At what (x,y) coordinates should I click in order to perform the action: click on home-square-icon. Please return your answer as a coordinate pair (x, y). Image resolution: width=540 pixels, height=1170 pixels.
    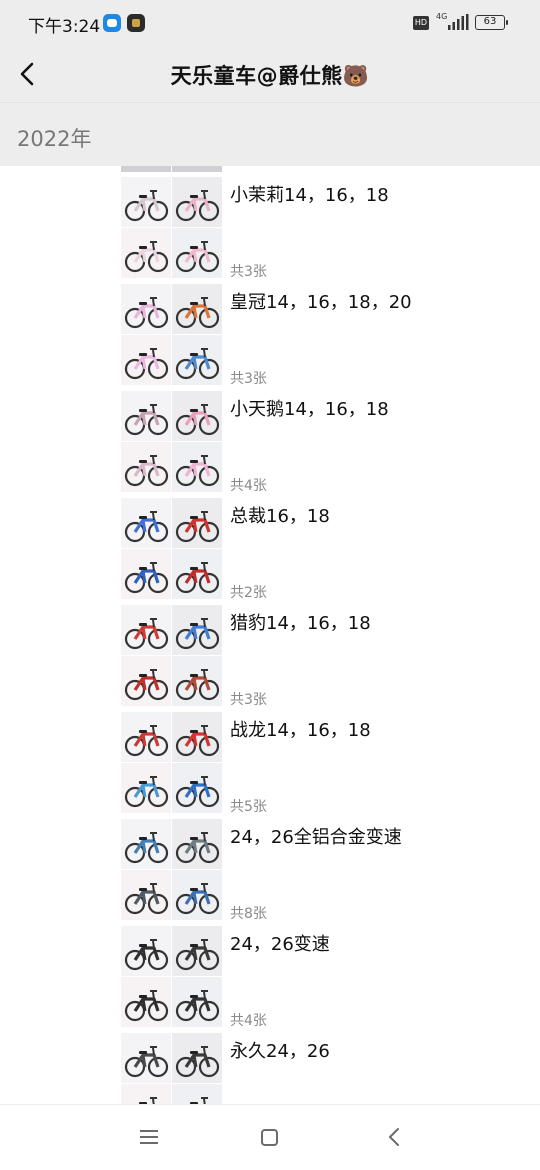
    Looking at the image, I should click on (269, 1137).